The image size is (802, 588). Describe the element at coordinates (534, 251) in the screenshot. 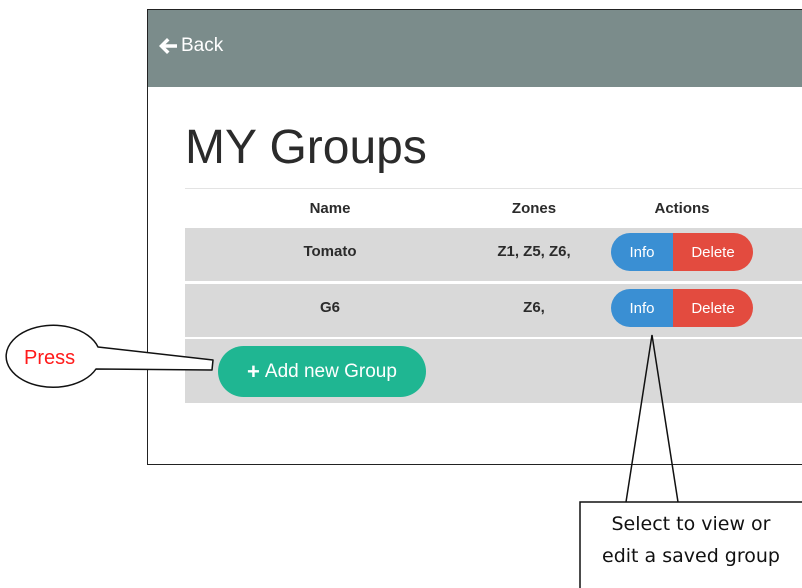

I see `group-zones: Z1, Z5, Z6,` at that location.